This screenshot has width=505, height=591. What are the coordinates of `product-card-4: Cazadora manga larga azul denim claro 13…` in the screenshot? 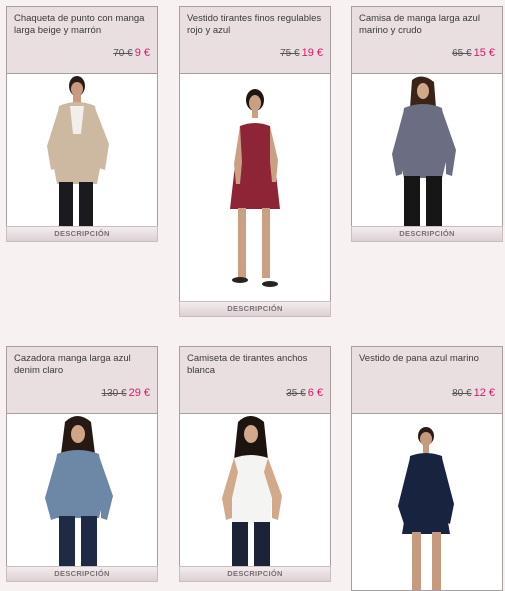 It's located at (82, 456).